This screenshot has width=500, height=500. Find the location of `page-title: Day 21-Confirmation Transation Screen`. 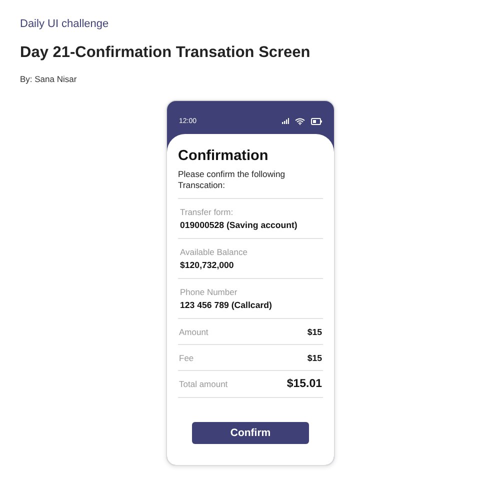

page-title: Day 21-Confirmation Transation Screen is located at coordinates (166, 53).